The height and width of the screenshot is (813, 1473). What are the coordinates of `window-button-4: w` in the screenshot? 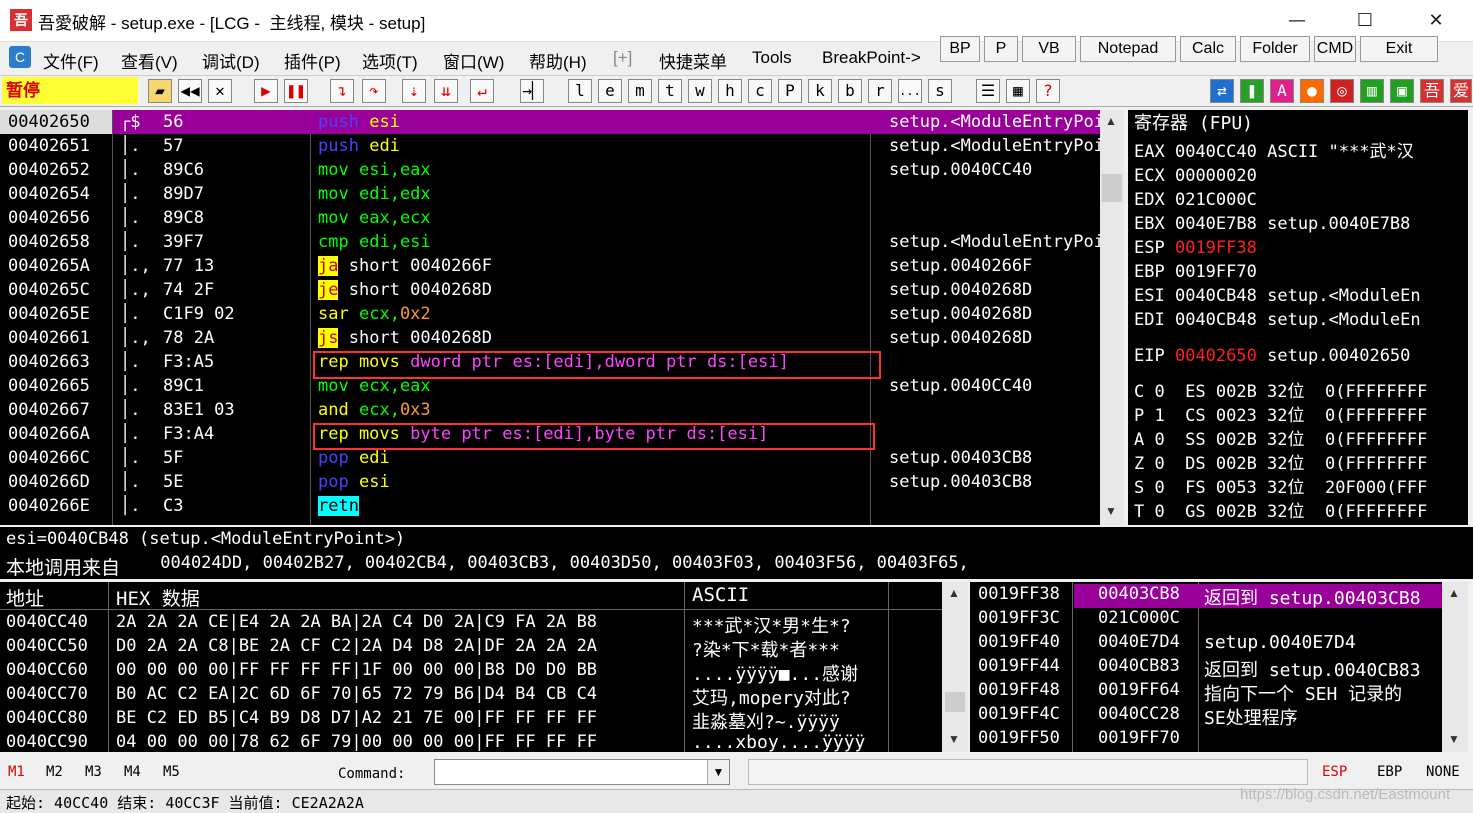 It's located at (700, 91).